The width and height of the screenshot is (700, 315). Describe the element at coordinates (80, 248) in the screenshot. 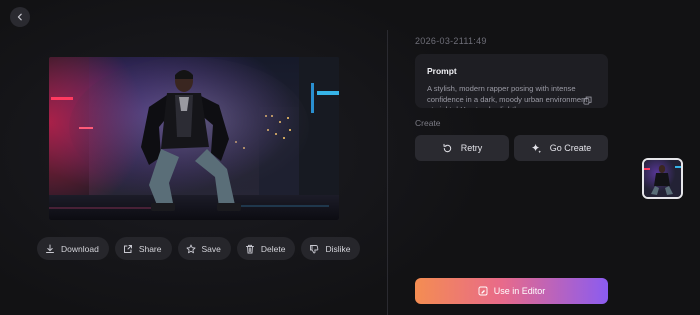

I see `download-label: Download` at that location.